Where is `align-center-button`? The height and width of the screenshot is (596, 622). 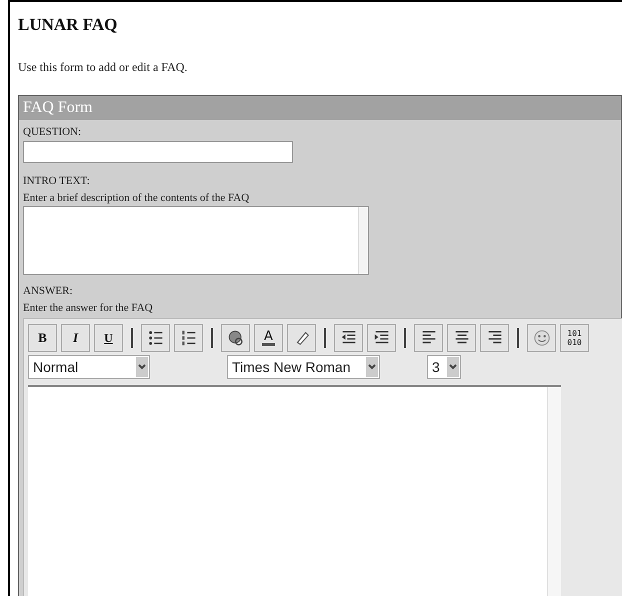 align-center-button is located at coordinates (461, 338).